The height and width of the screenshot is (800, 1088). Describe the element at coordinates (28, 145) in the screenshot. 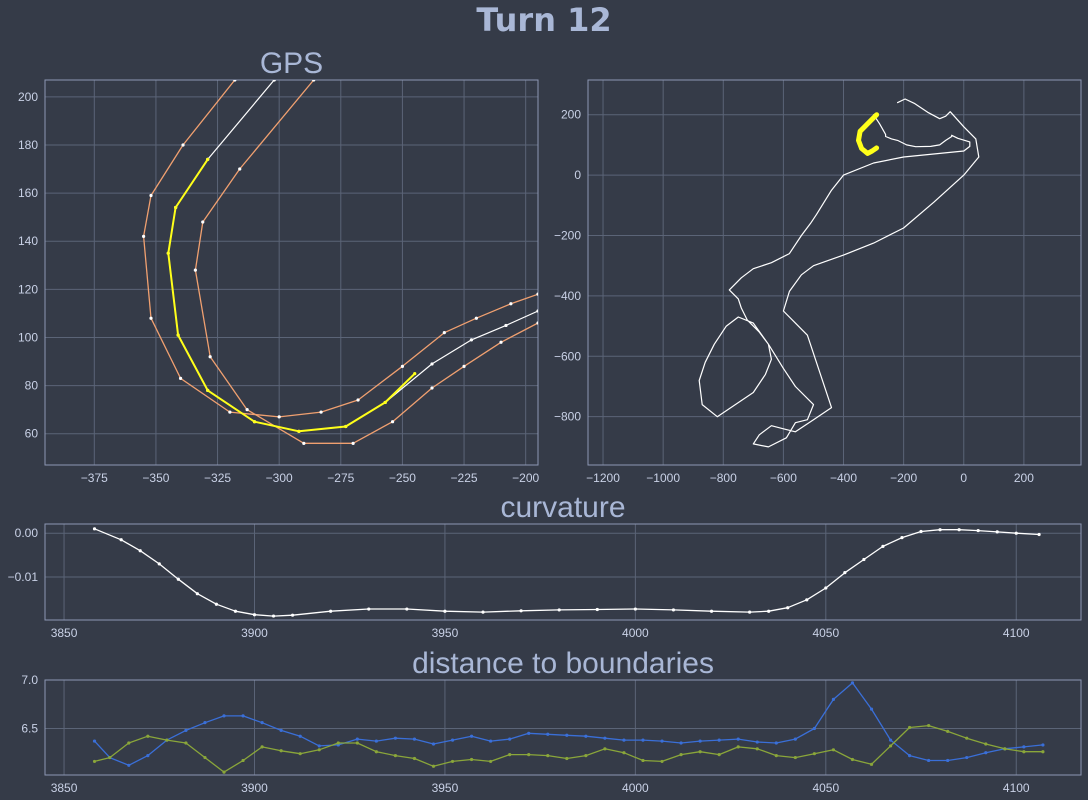

I see `y-tick-label: 180` at that location.